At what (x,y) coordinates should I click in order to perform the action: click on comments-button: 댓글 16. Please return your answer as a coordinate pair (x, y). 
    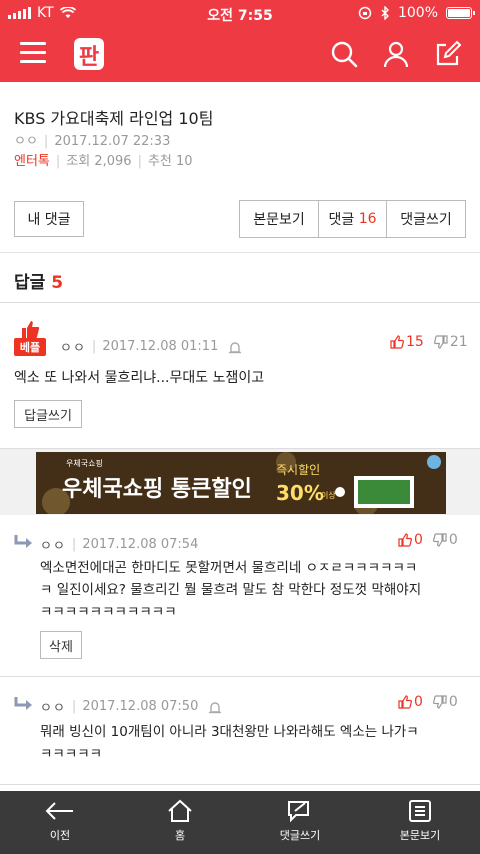
    Looking at the image, I should click on (353, 219).